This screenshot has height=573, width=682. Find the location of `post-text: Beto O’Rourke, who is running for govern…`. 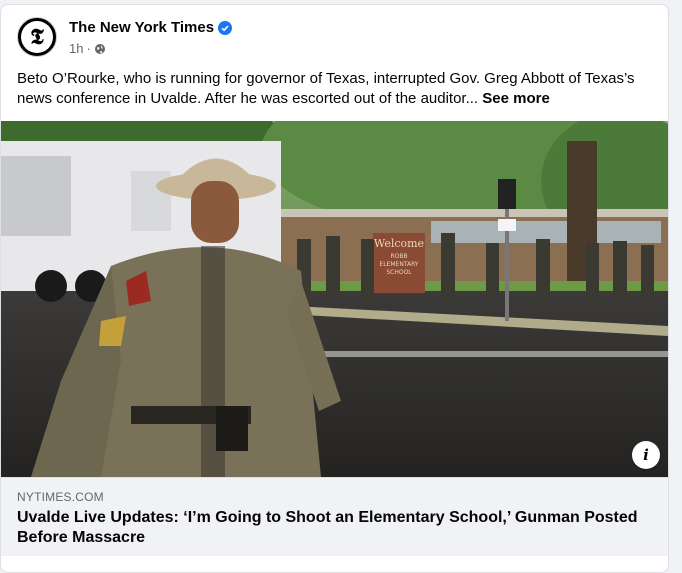

post-text: Beto O’Rourke, who is running for govern… is located at coordinates (335, 89).